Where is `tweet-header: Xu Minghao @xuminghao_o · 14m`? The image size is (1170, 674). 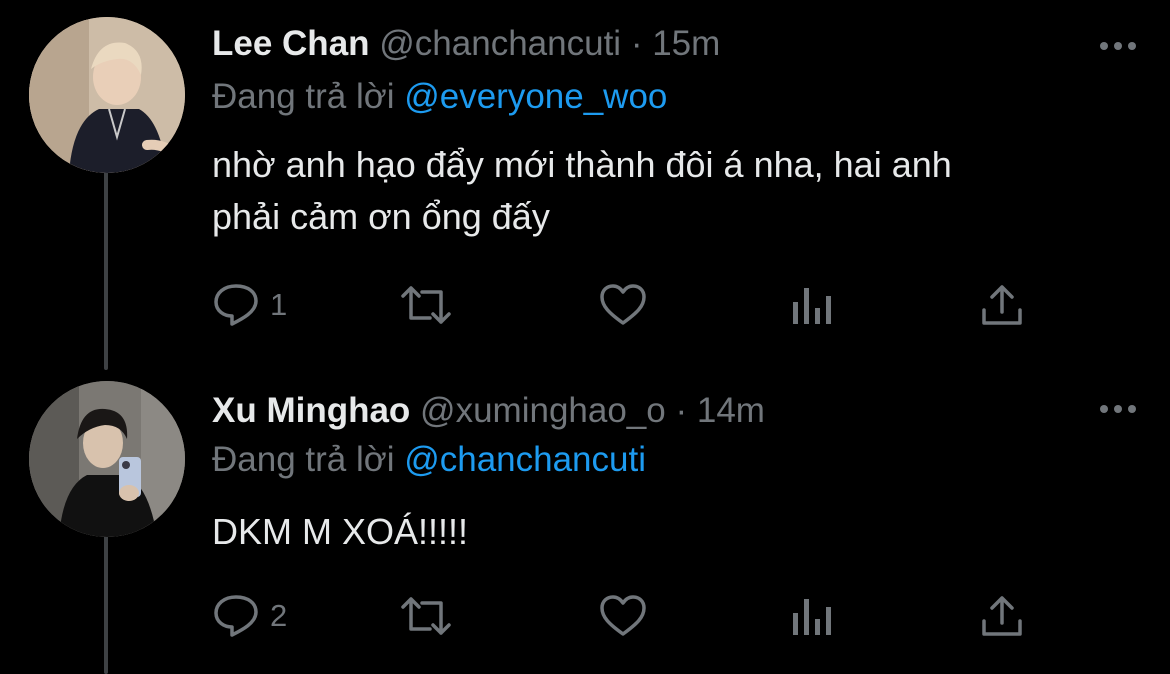 tweet-header: Xu Minghao @xuminghao_o · 14m is located at coordinates (661, 411).